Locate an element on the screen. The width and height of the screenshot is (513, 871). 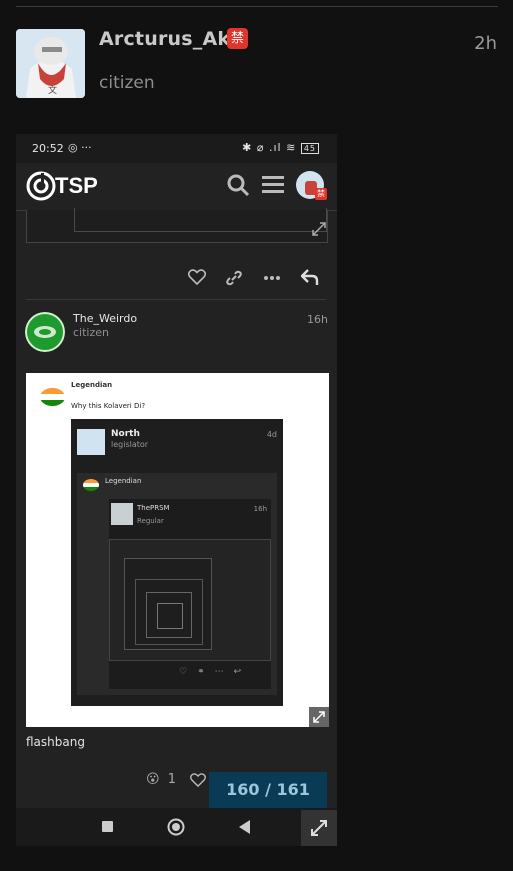
search-icon is located at coordinates (238, 185).